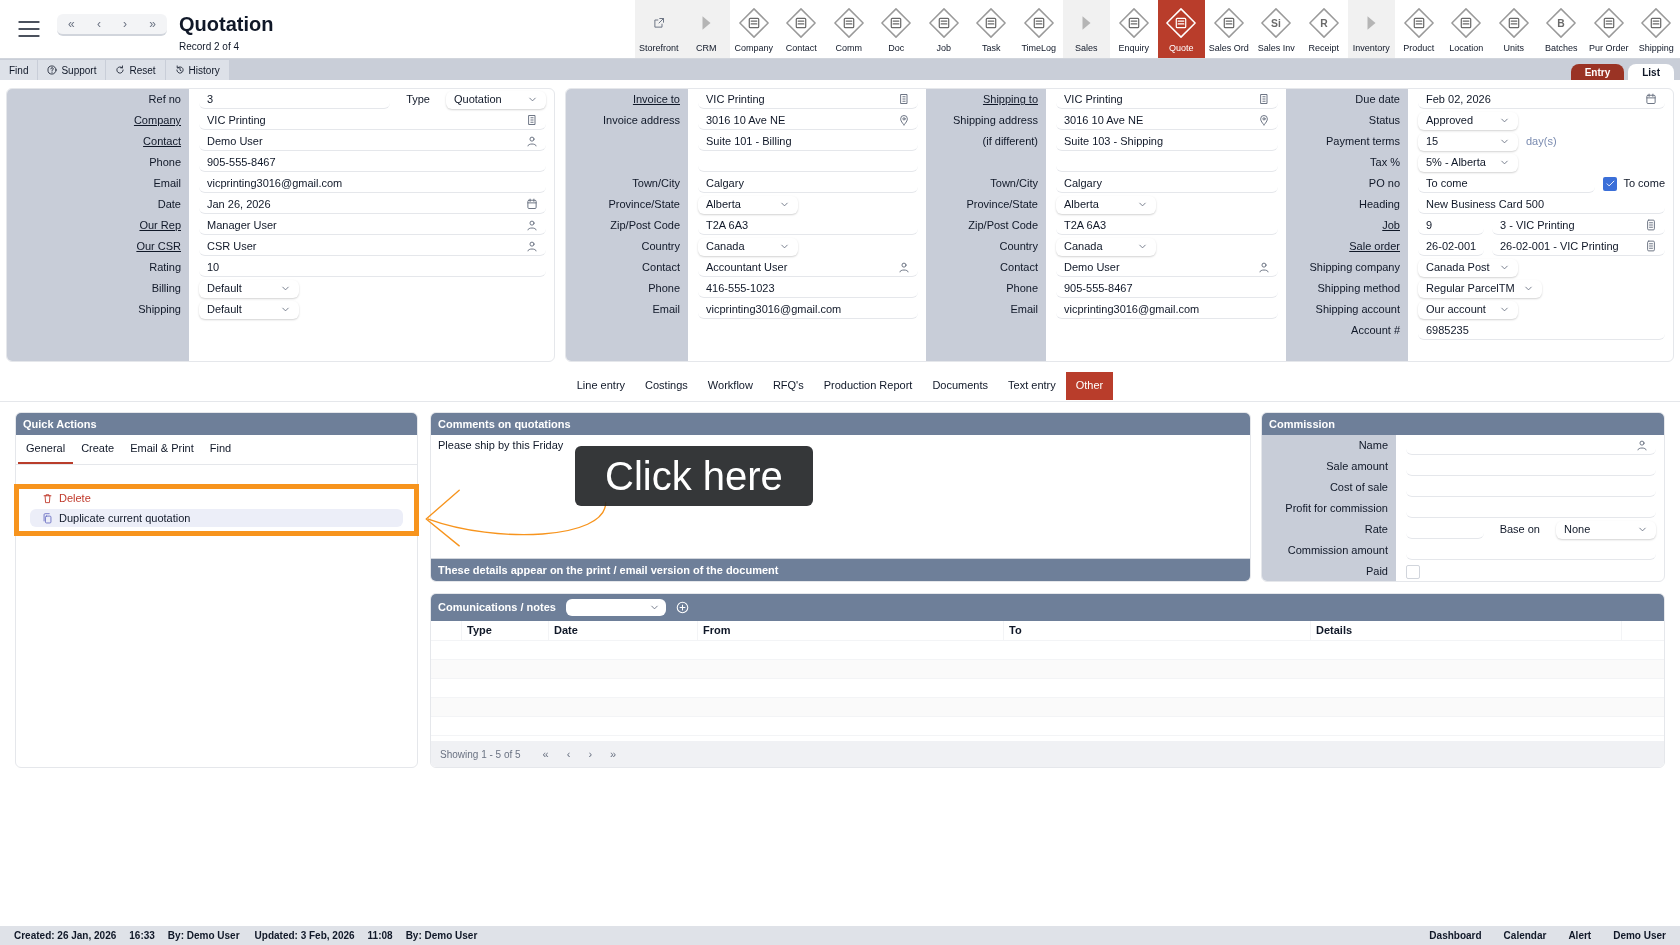  Describe the element at coordinates (706, 29) in the screenshot. I see `module-button: CRM` at that location.